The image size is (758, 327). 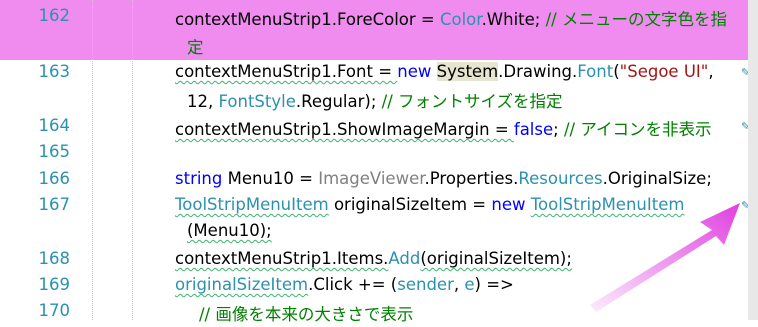 I want to click on code-text: originalSizeItem.Click += (sender, e) =>, so click(x=448, y=284).